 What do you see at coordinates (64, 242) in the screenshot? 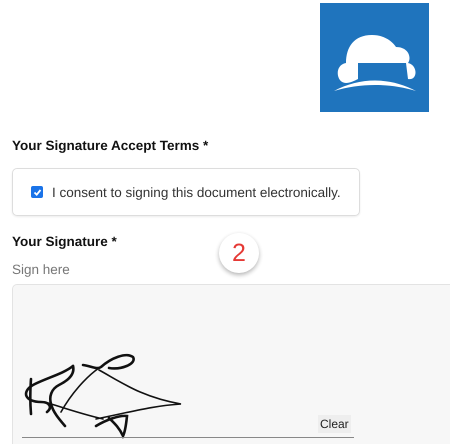
I see `section-heading: Your Signature *` at bounding box center [64, 242].